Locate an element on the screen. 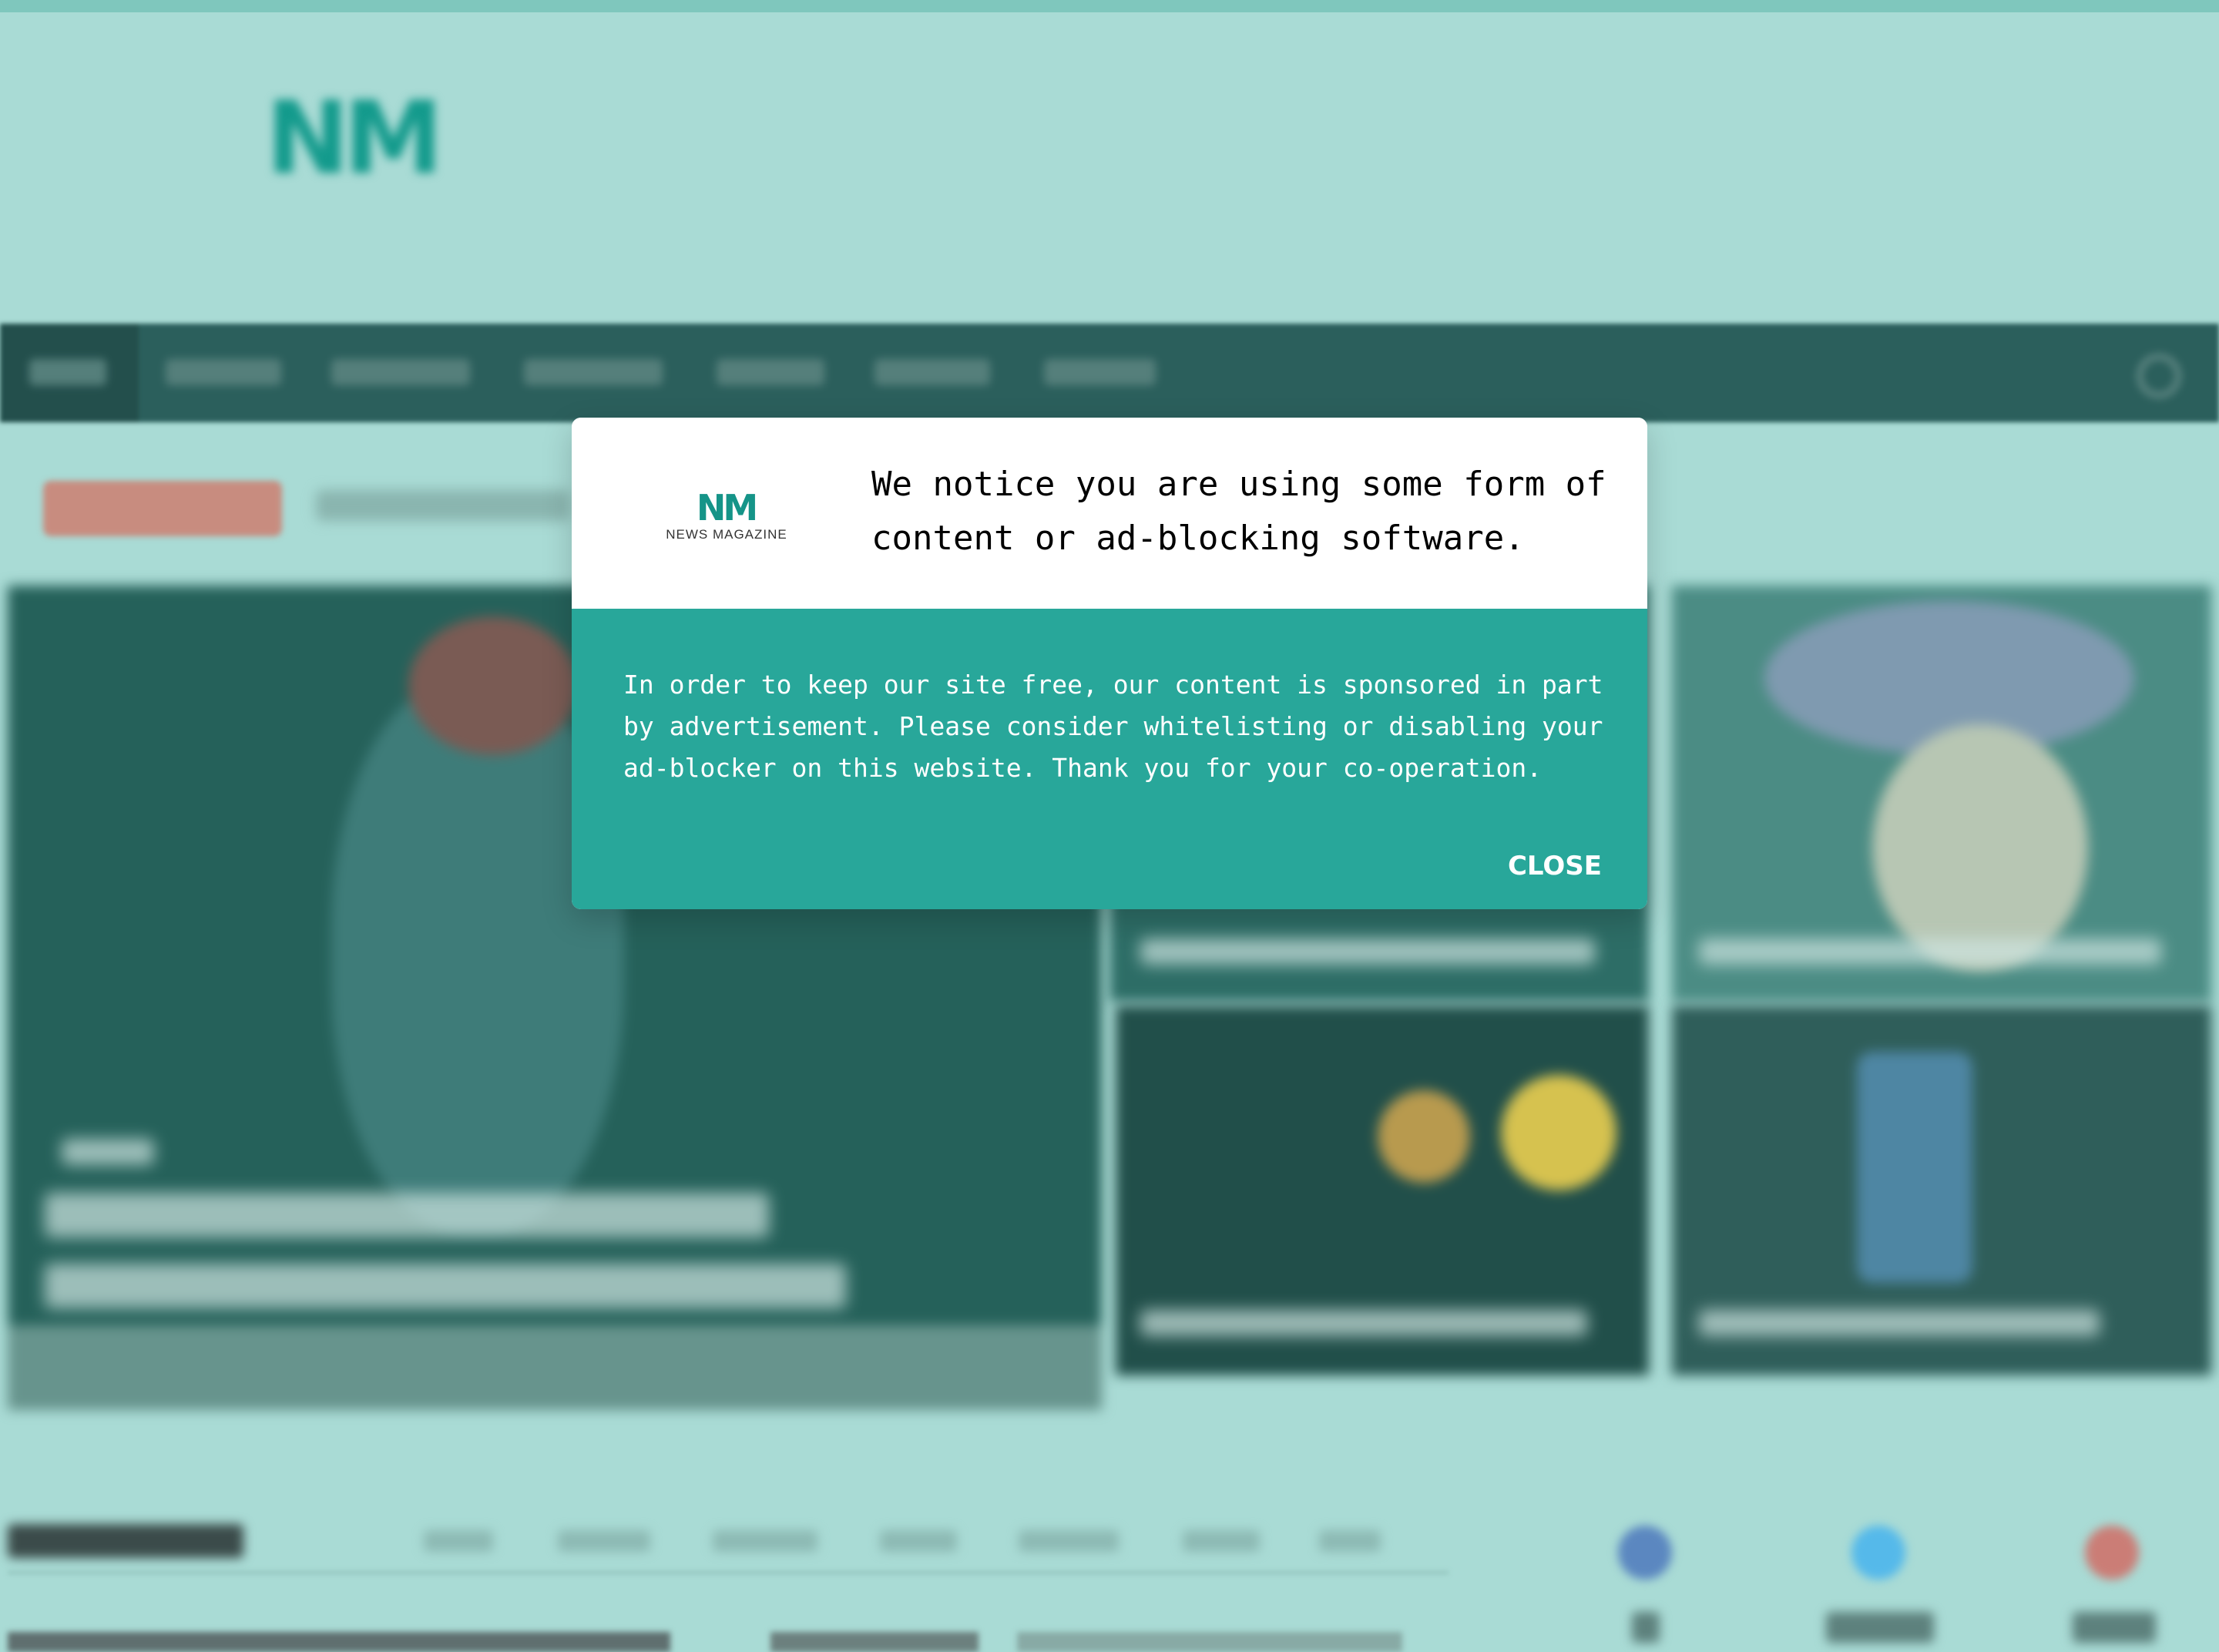  news-magazine-logo: NM NEWS MAGAZINE is located at coordinates (726, 519).